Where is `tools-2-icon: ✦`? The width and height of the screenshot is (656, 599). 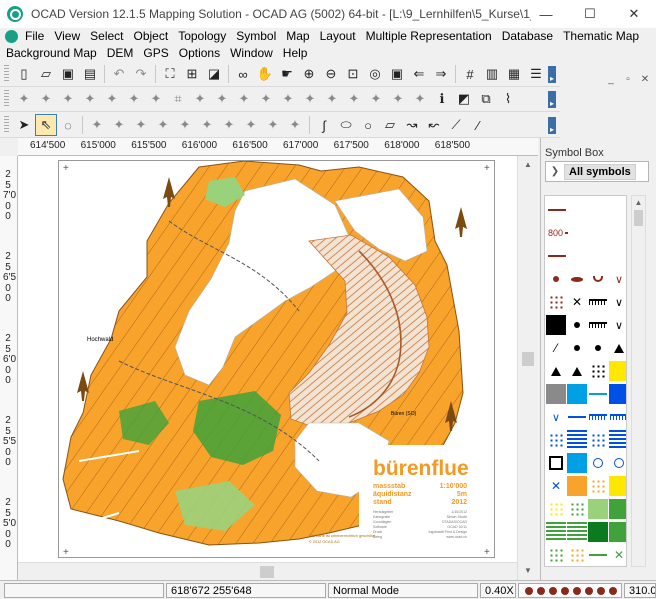
tools-2-icon: ✦ is located at coordinates (46, 99).